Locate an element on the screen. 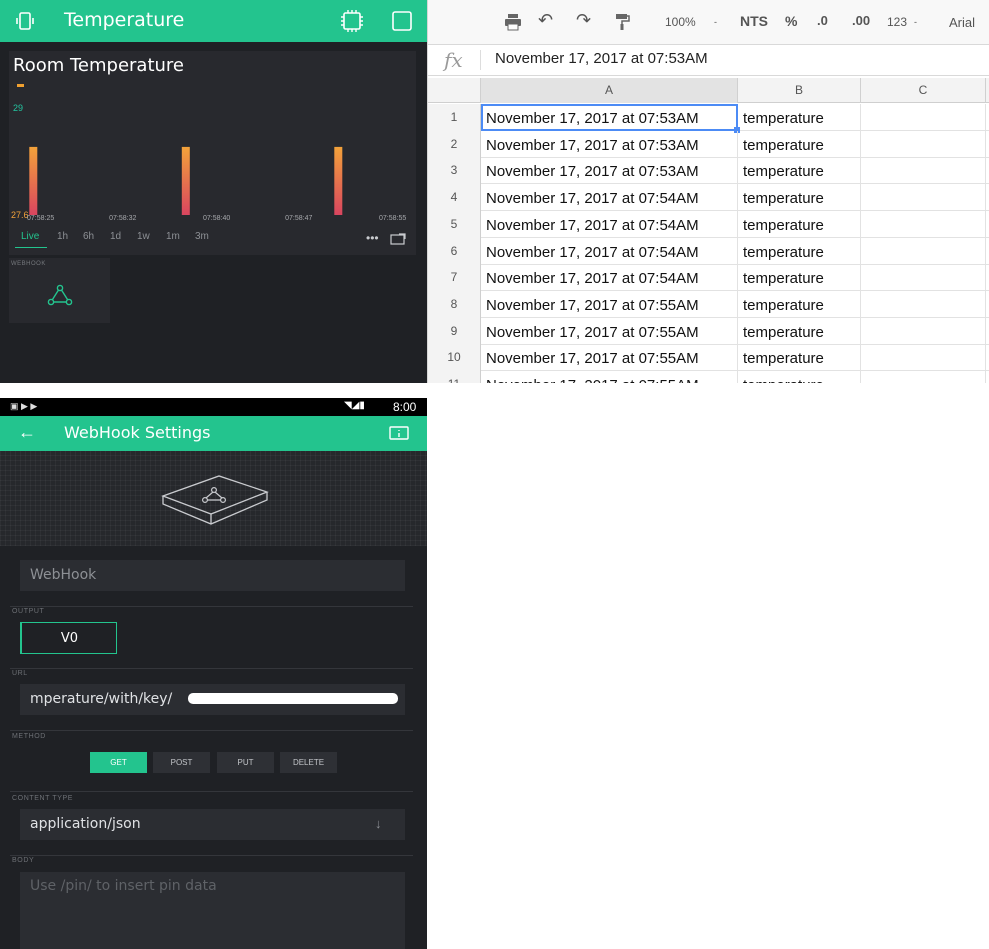  method-post-button: POST is located at coordinates (181, 762).